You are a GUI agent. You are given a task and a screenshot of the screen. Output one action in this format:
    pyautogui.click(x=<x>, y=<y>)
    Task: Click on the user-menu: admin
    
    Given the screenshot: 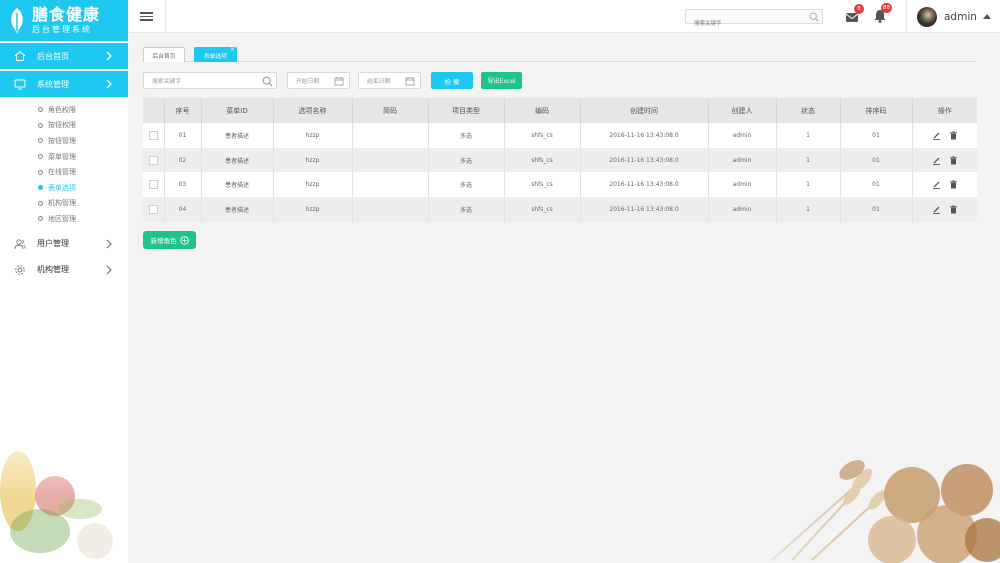 What is the action you would take?
    pyautogui.click(x=953, y=16)
    